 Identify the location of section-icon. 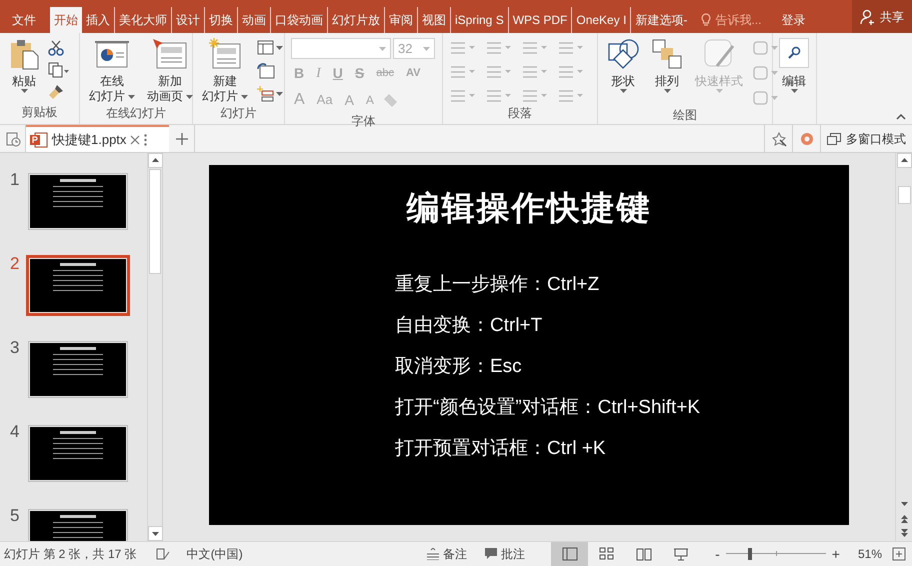
(270, 94).